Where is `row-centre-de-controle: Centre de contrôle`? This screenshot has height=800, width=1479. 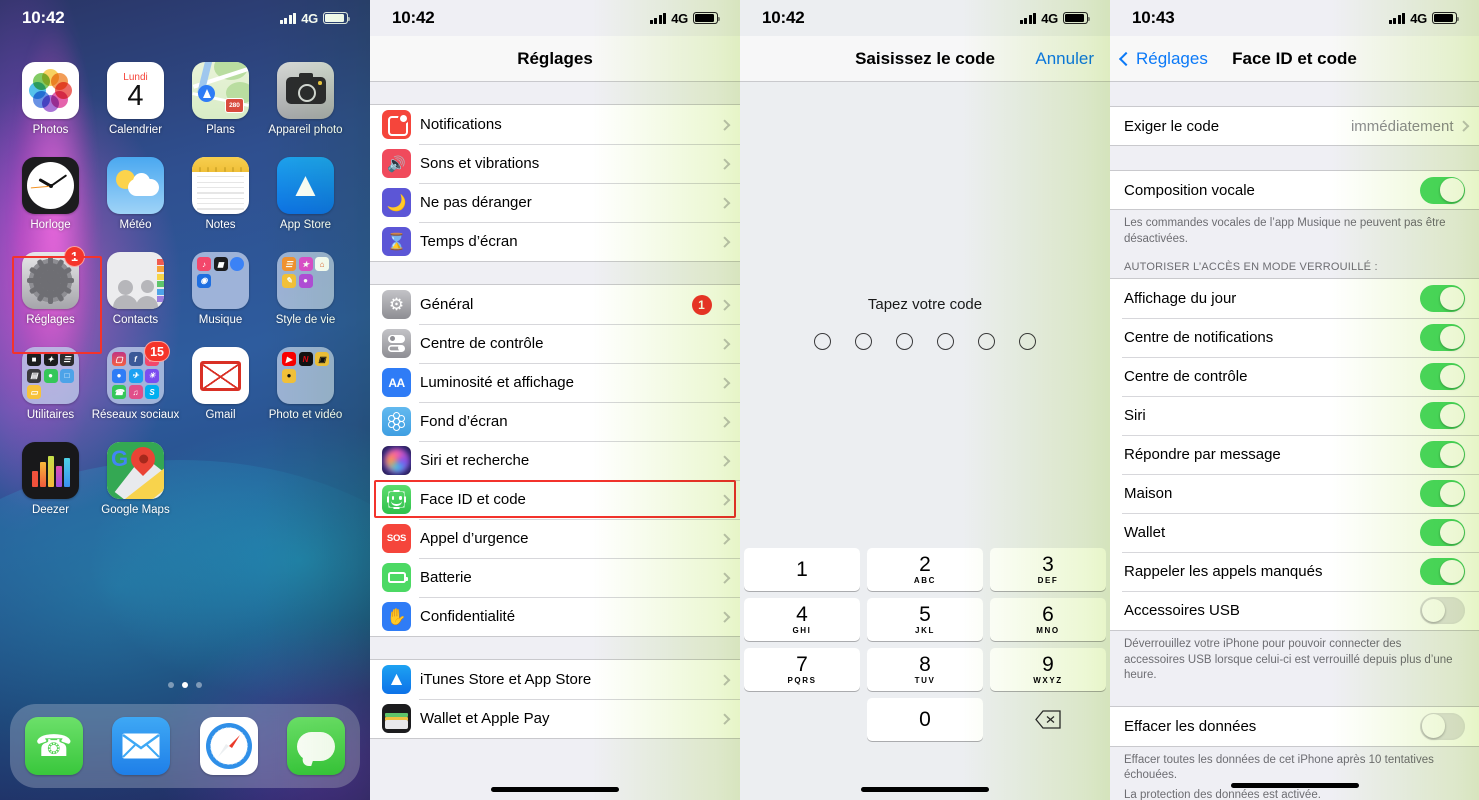
row-centre-de-controle: Centre de contrôle is located at coordinates (1294, 376).